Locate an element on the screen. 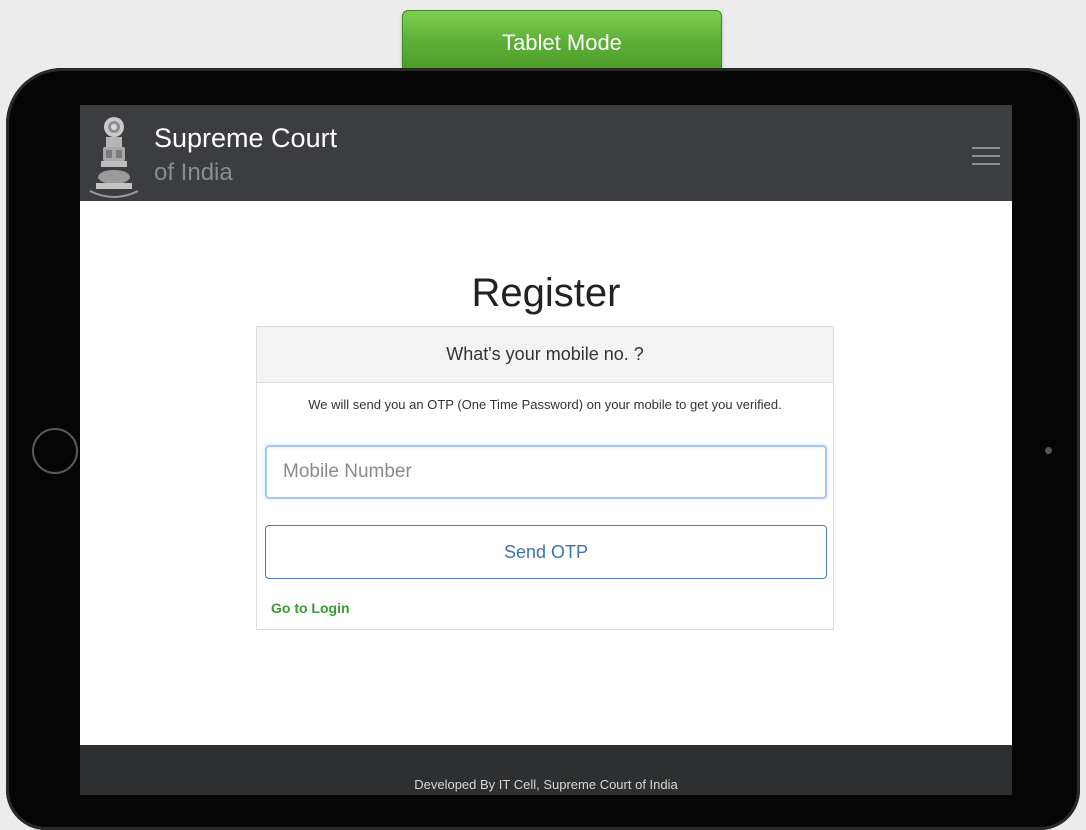  panel-heading: What's your mobile no. ? is located at coordinates (545, 355).